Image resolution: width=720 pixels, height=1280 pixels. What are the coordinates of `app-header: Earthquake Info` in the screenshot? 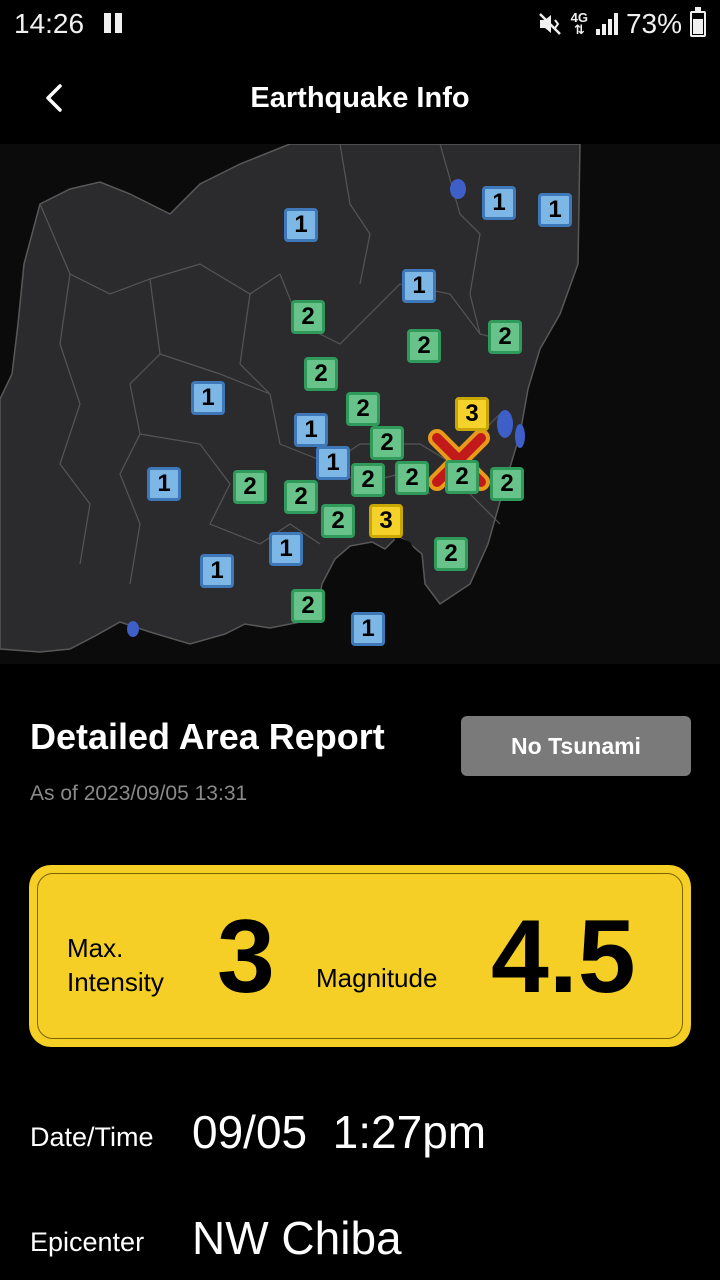 It's located at (360, 98).